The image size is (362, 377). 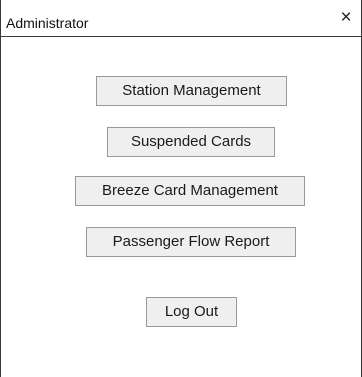 What do you see at coordinates (191, 142) in the screenshot?
I see `suspended-cards-button: Suspended Cards` at bounding box center [191, 142].